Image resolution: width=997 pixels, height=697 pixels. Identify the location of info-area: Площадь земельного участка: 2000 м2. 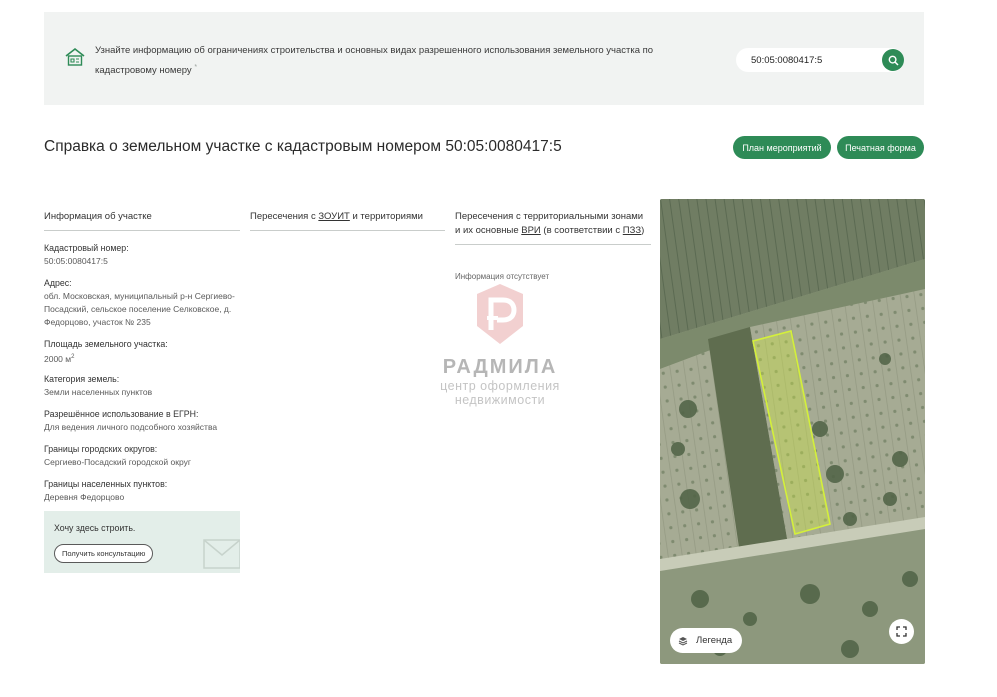
(142, 352).